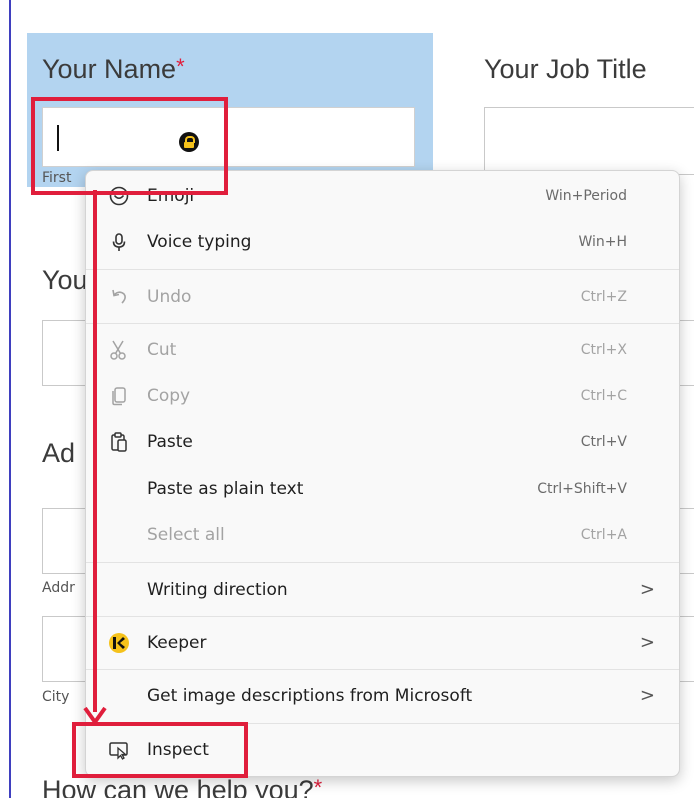  Describe the element at coordinates (603, 350) in the screenshot. I see `menu-item-cut-shortcut: Ctrl+X` at that location.